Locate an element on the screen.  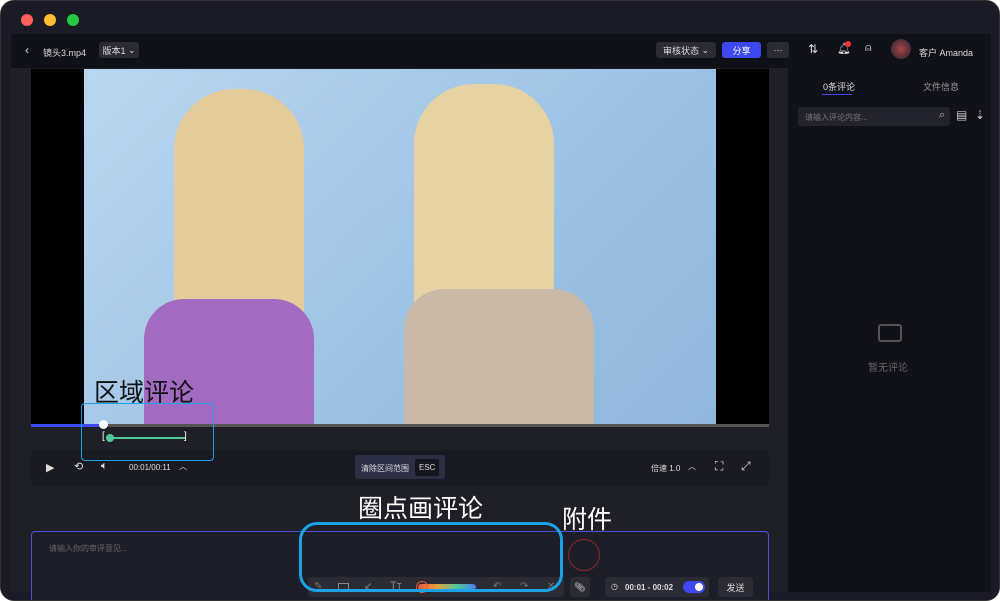
comment-search-input: 请输入评论内容... ⌕ is located at coordinates (874, 116).